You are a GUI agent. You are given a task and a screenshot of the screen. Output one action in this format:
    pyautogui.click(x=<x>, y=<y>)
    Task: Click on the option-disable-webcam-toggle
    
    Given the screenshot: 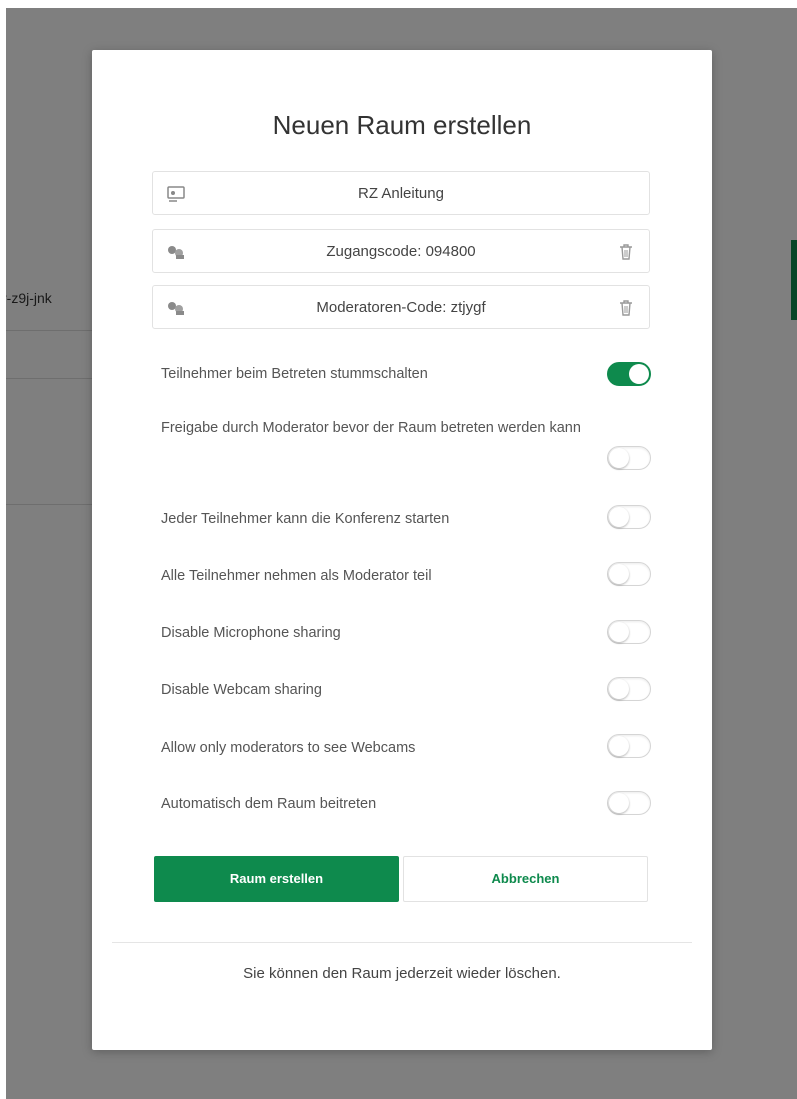 What is the action you would take?
    pyautogui.click(x=629, y=689)
    